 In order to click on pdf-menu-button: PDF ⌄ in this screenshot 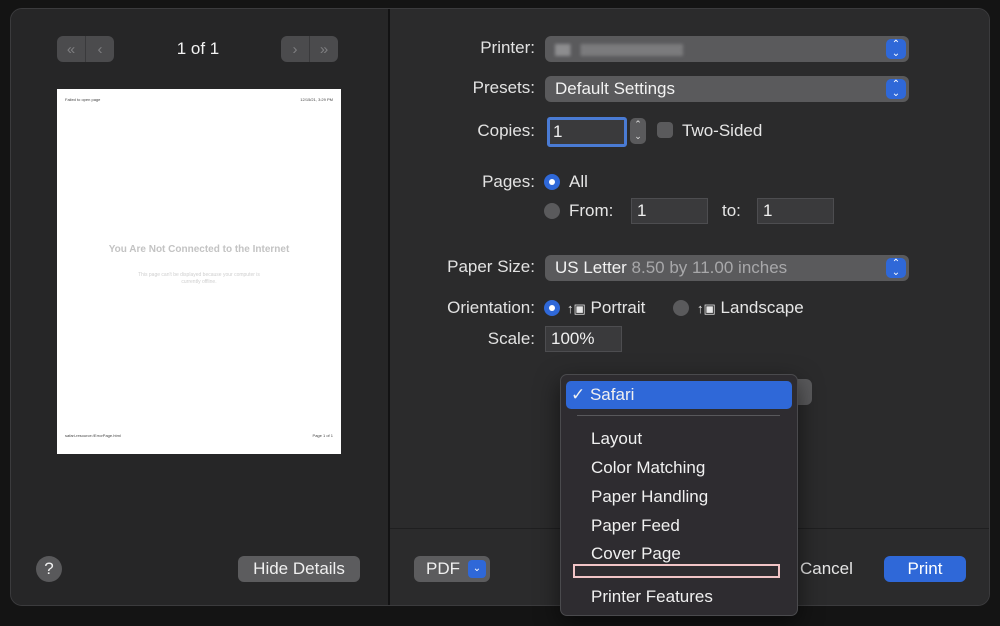, I will do `click(452, 569)`.